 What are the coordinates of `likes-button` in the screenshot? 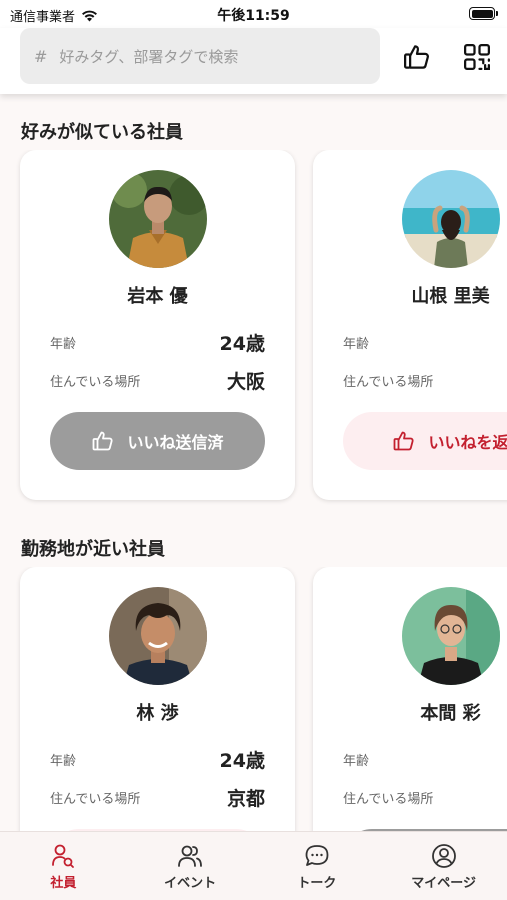 It's located at (417, 57).